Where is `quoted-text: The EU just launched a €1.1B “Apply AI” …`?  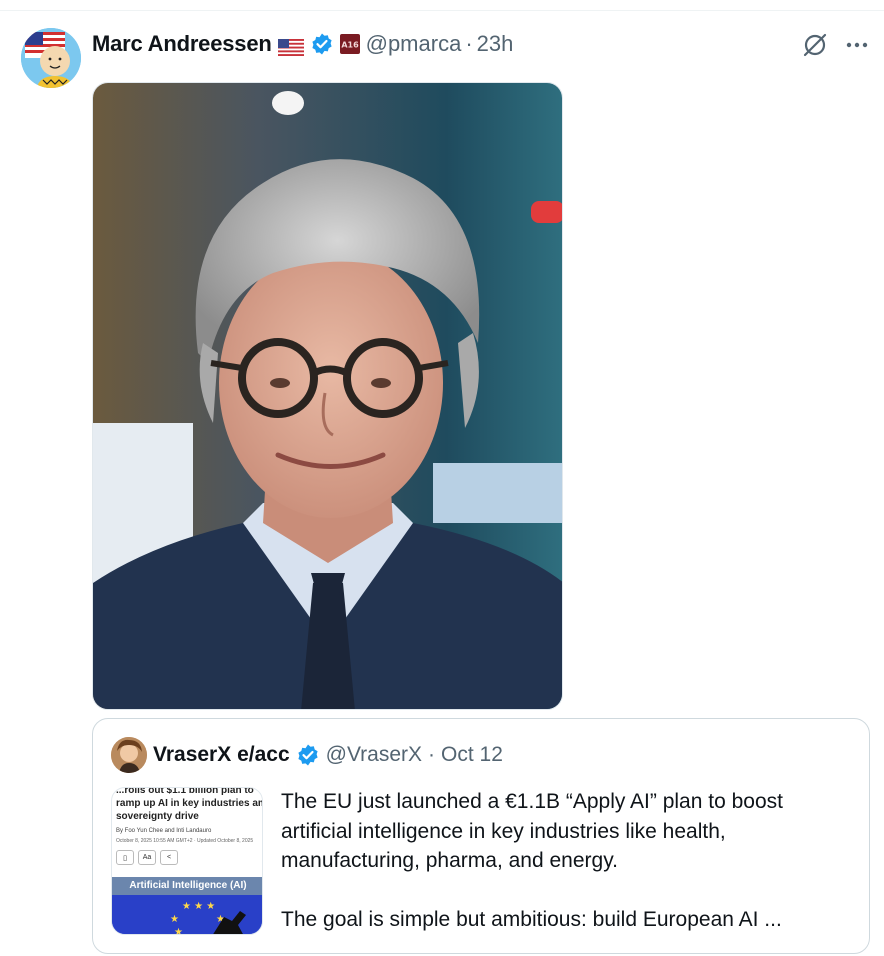
quoted-text: The EU just launched a €1.1B “Apply AI” … is located at coordinates (561, 860).